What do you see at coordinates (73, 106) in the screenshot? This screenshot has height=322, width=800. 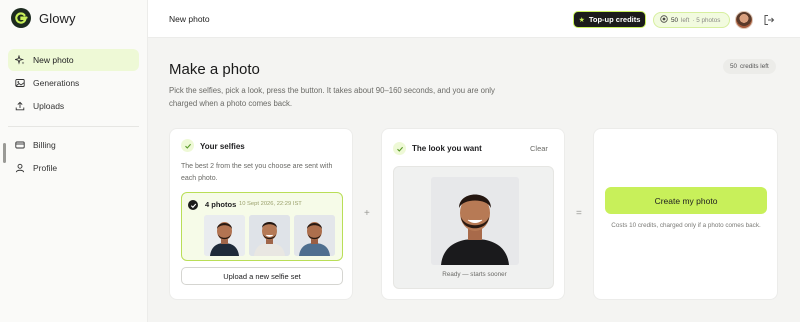 I see `sidebar-item-uploads: Uploads` at bounding box center [73, 106].